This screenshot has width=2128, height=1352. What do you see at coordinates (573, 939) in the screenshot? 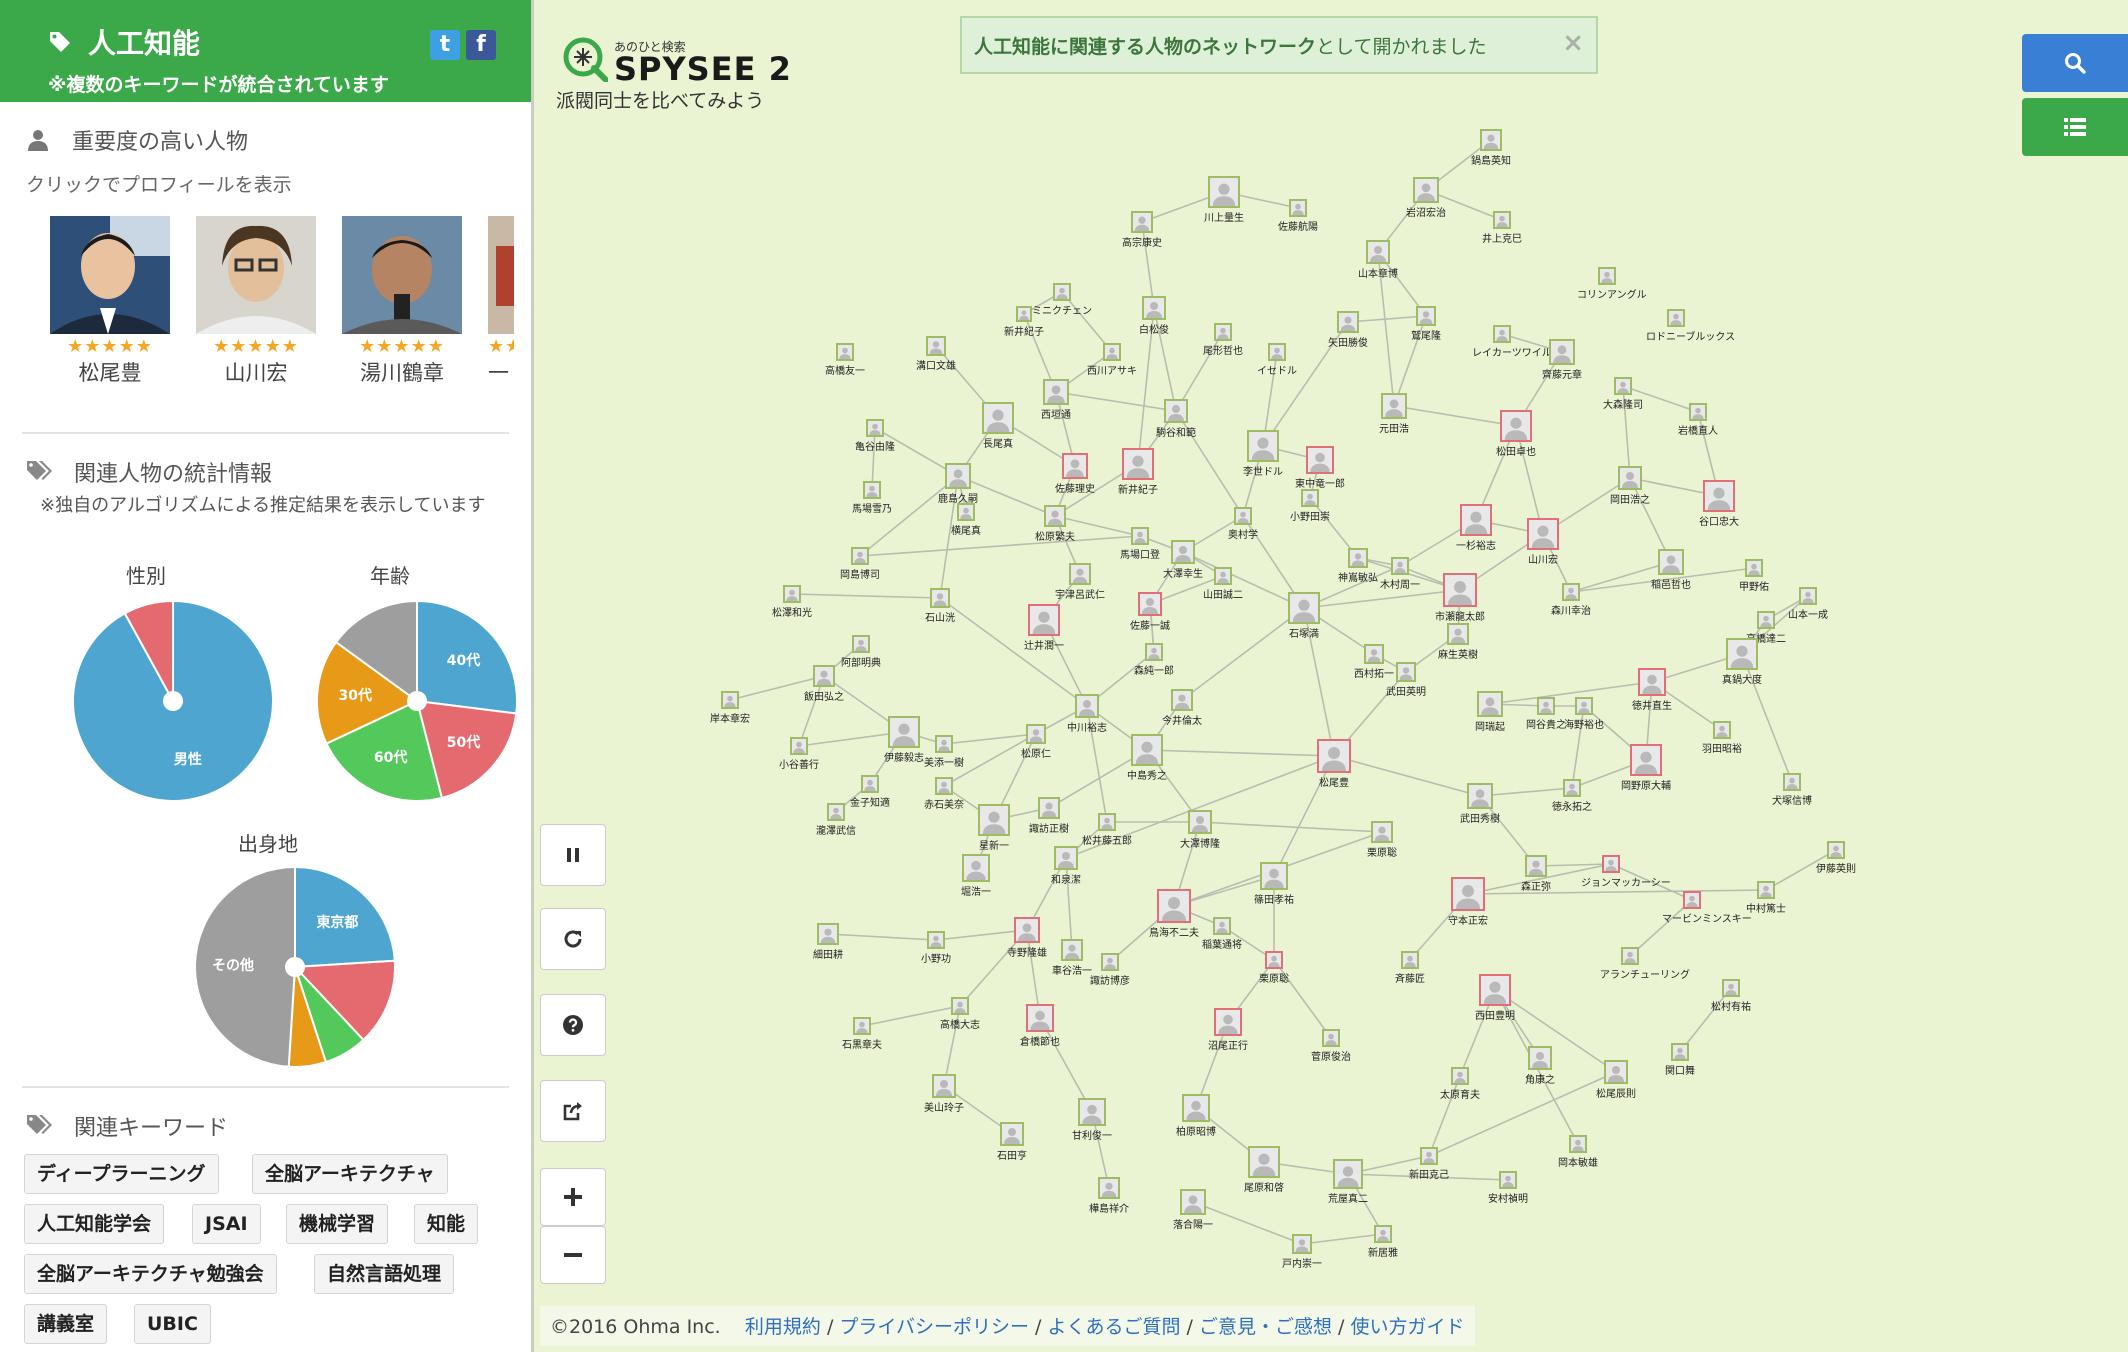
I see `reload-button` at bounding box center [573, 939].